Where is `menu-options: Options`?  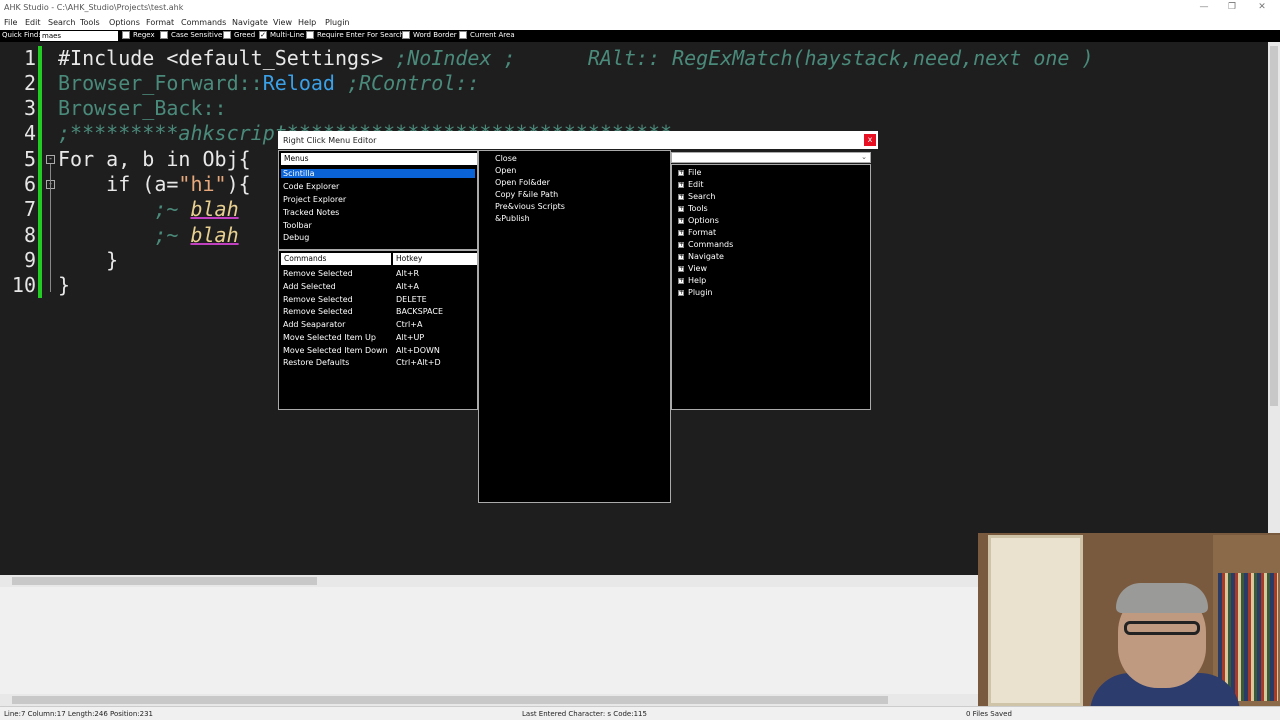 menu-options: Options is located at coordinates (124, 22).